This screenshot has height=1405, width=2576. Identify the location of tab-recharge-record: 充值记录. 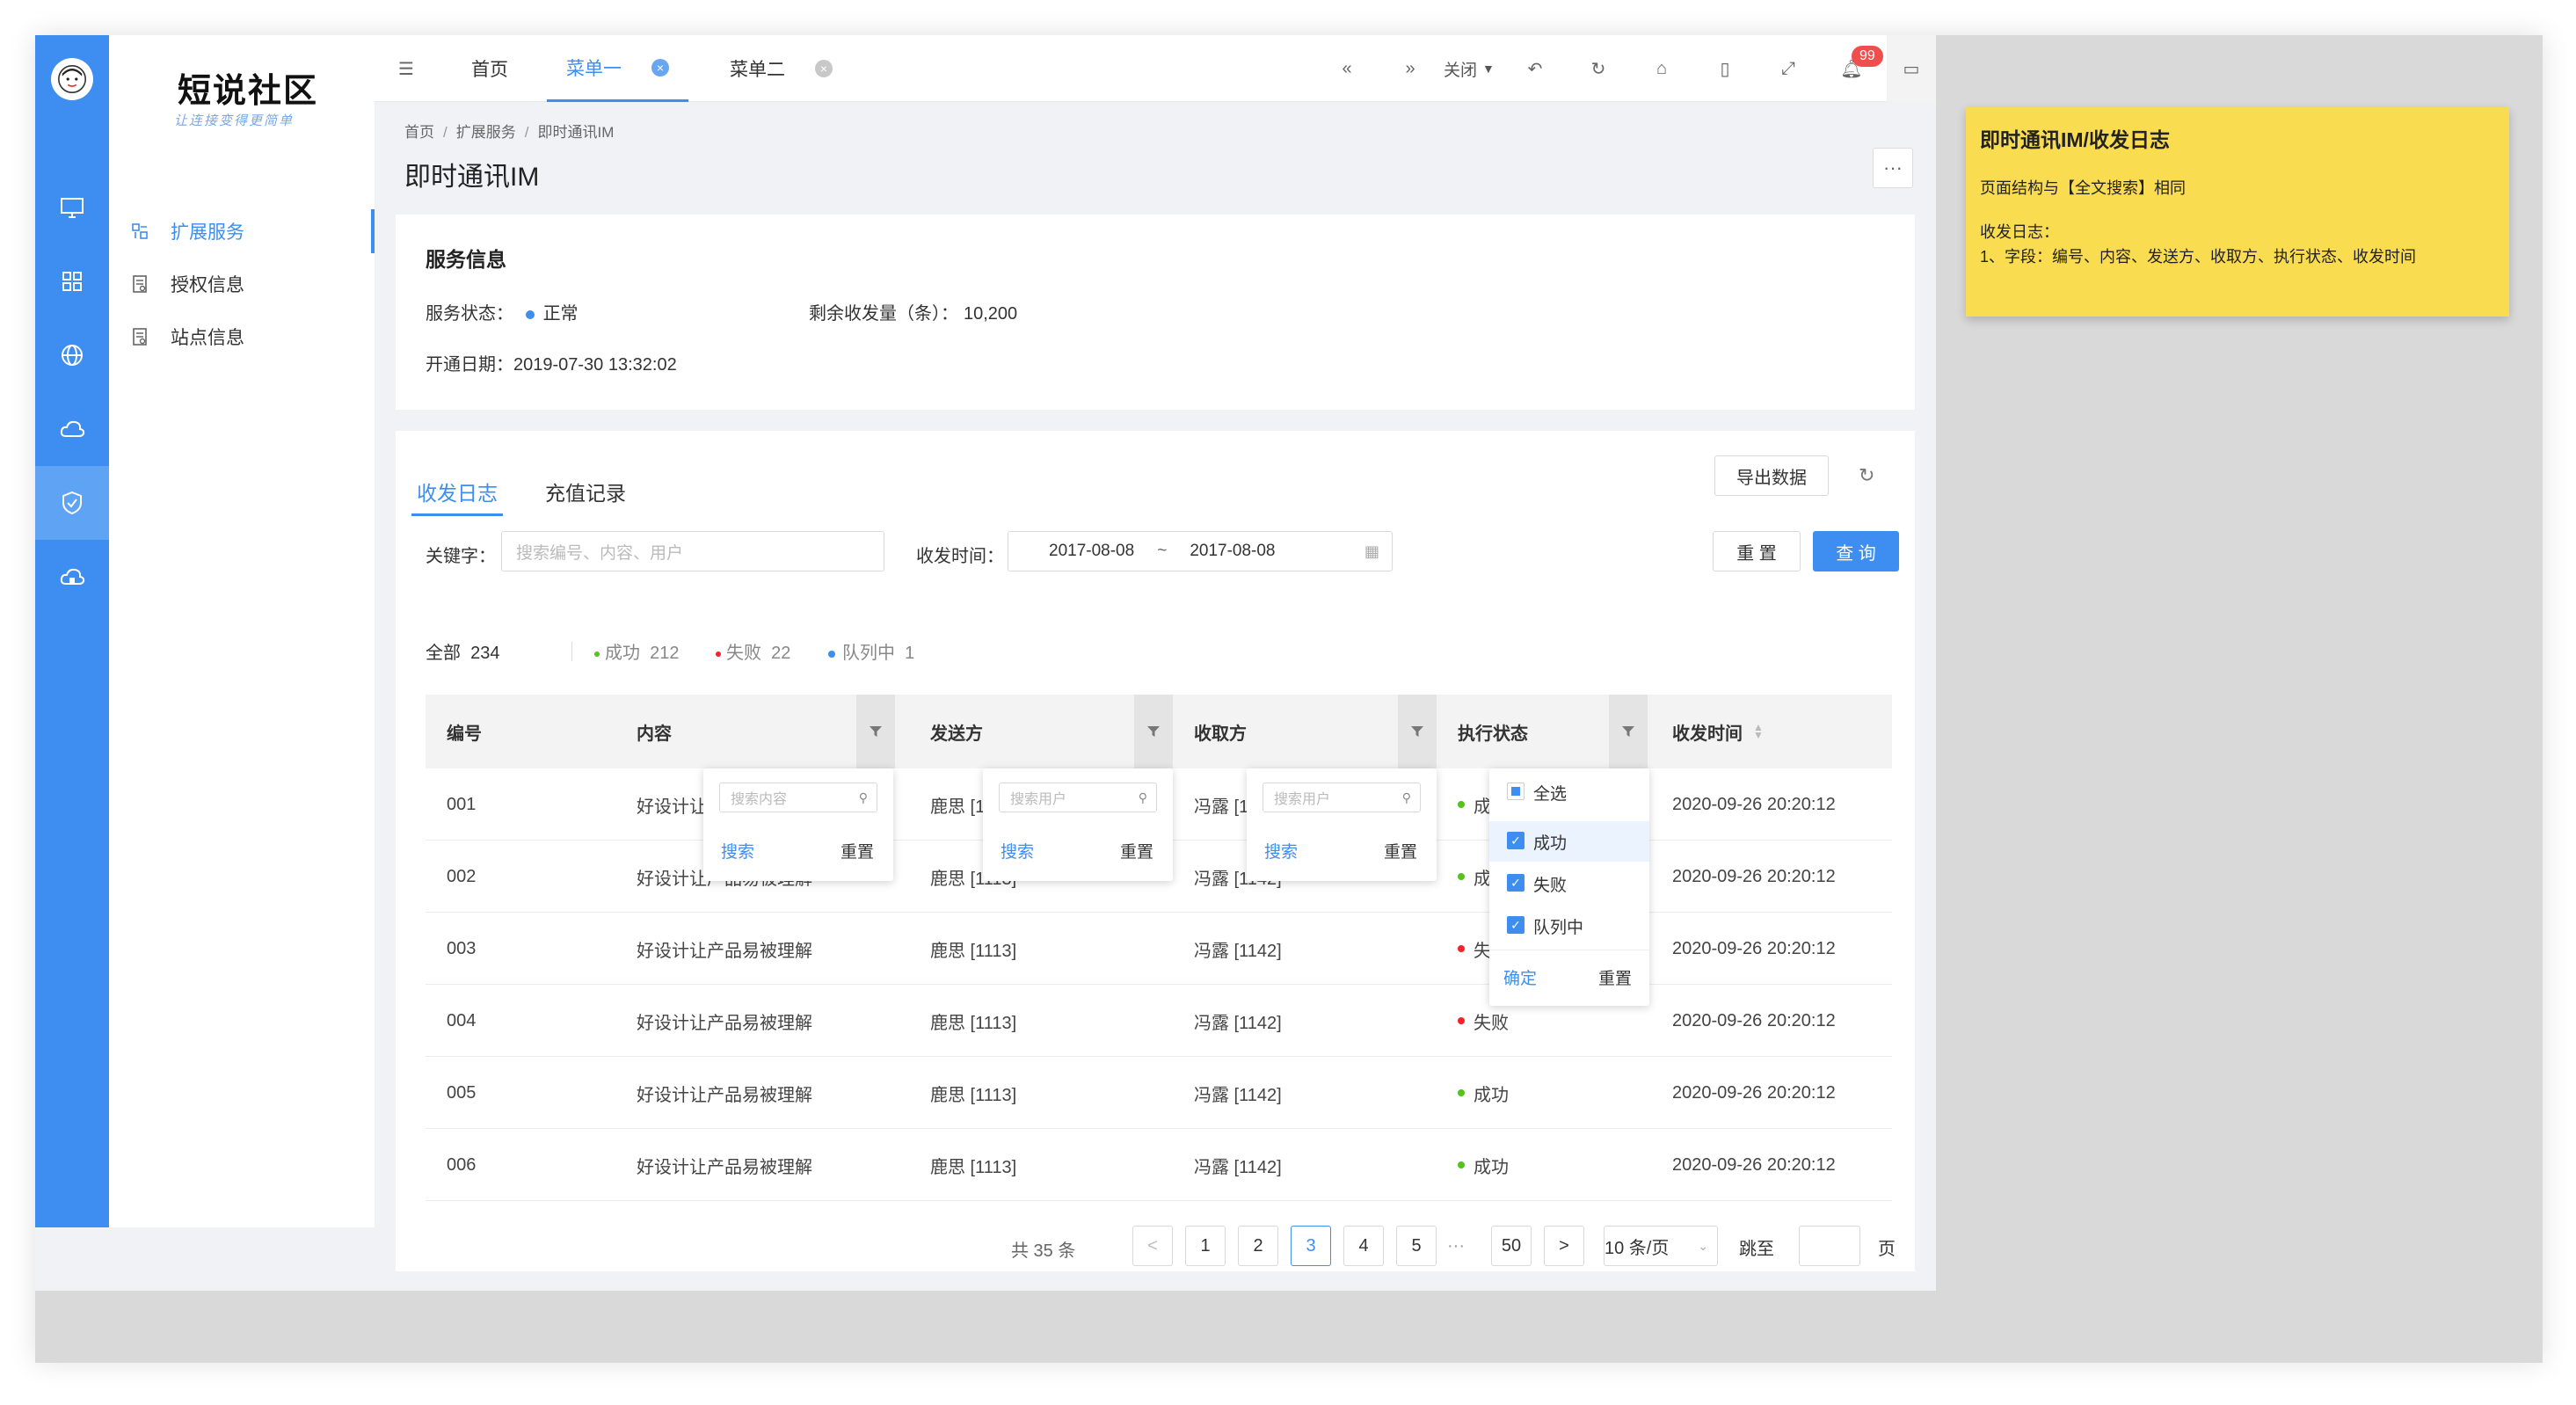
(585, 491).